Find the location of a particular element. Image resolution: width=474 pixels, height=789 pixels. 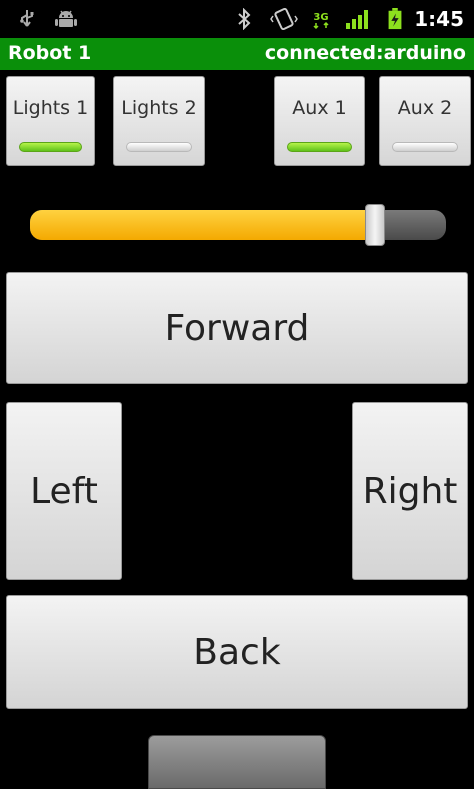

speed-slider is located at coordinates (238, 225).